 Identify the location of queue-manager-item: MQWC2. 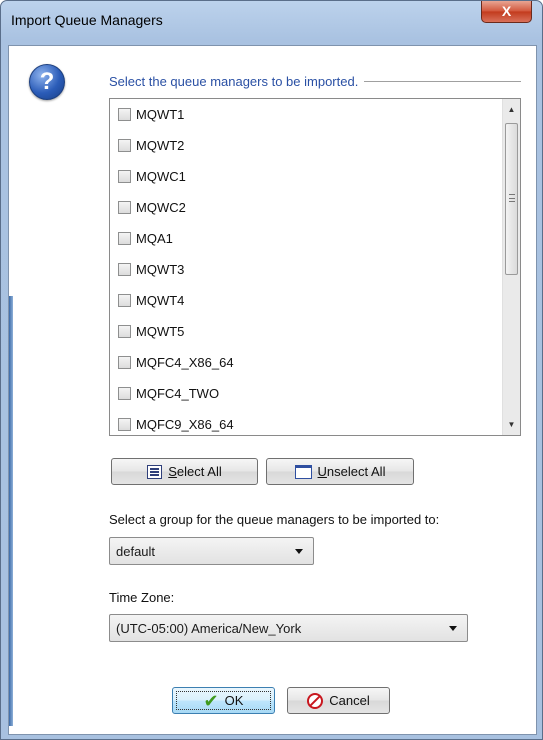
(303, 207).